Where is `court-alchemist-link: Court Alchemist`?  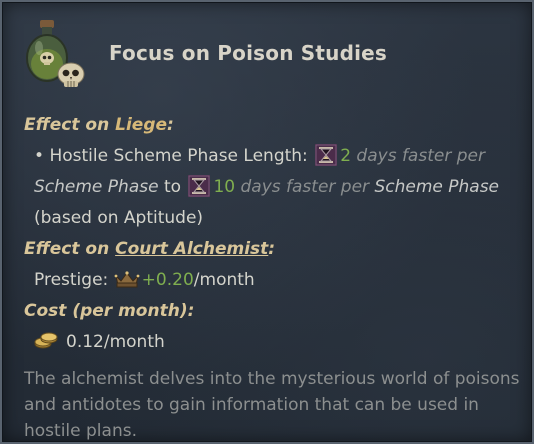
court-alchemist-link: Court Alchemist is located at coordinates (191, 249).